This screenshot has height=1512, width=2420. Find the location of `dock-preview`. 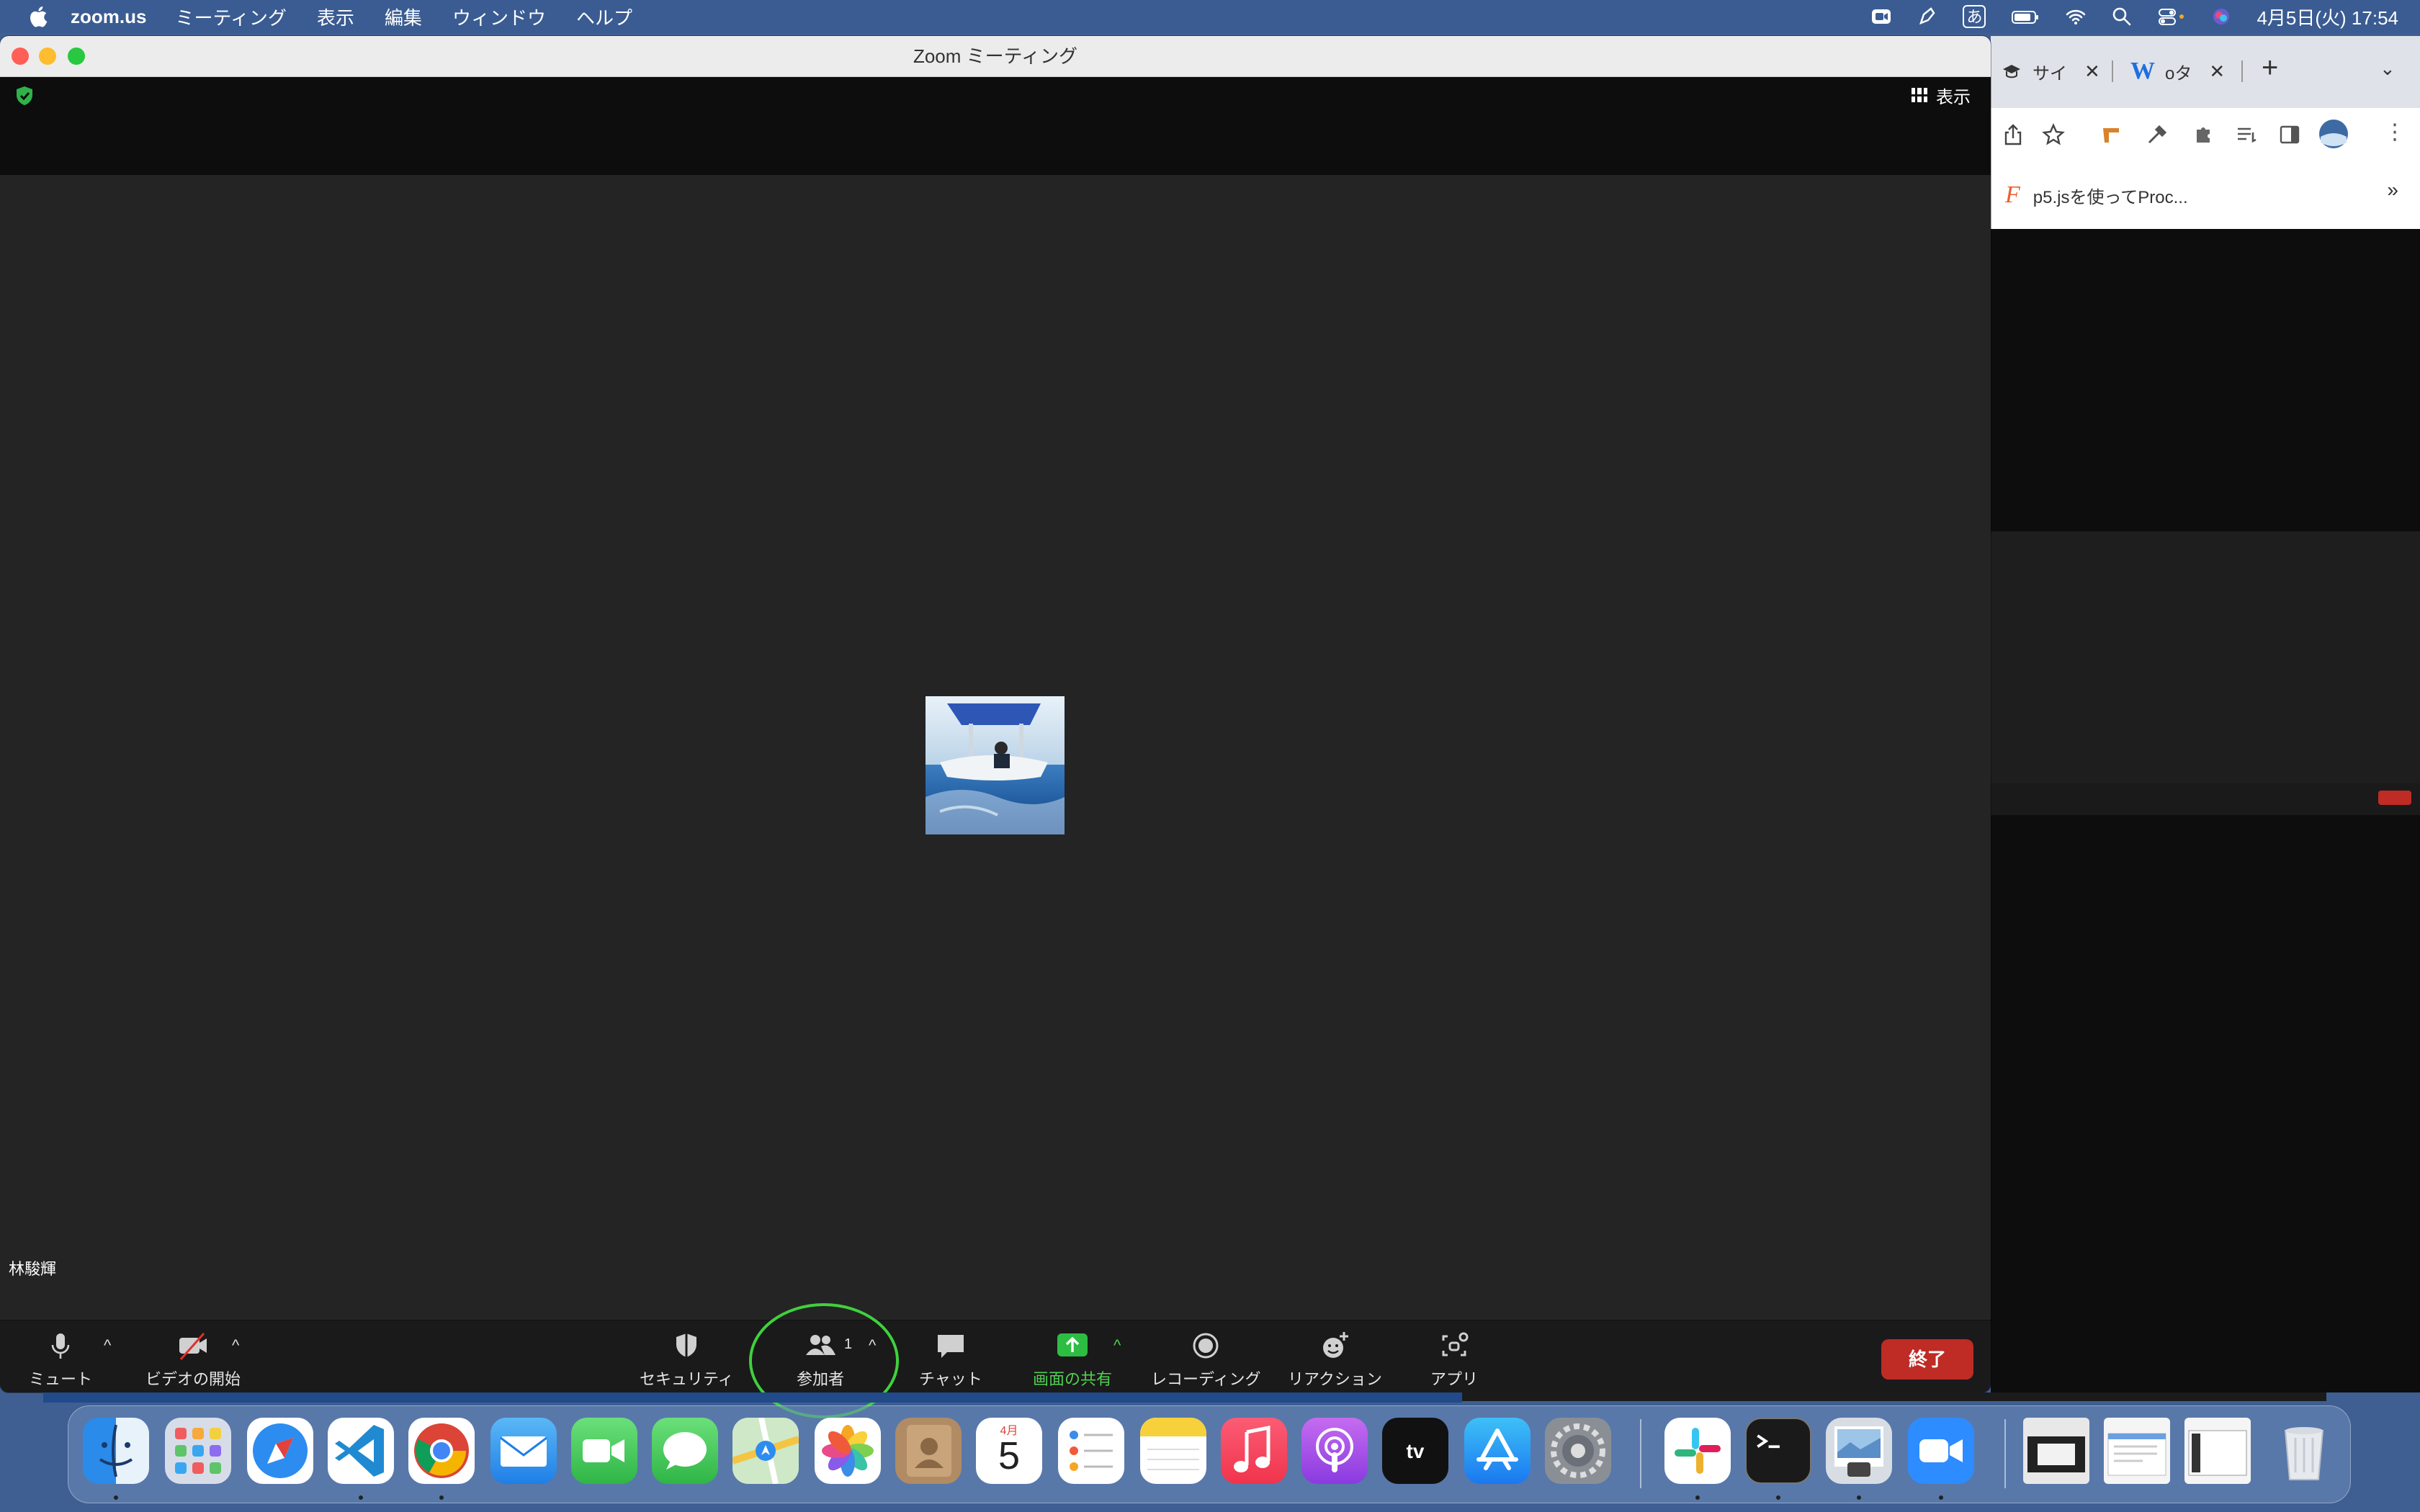

dock-preview is located at coordinates (1859, 1451).